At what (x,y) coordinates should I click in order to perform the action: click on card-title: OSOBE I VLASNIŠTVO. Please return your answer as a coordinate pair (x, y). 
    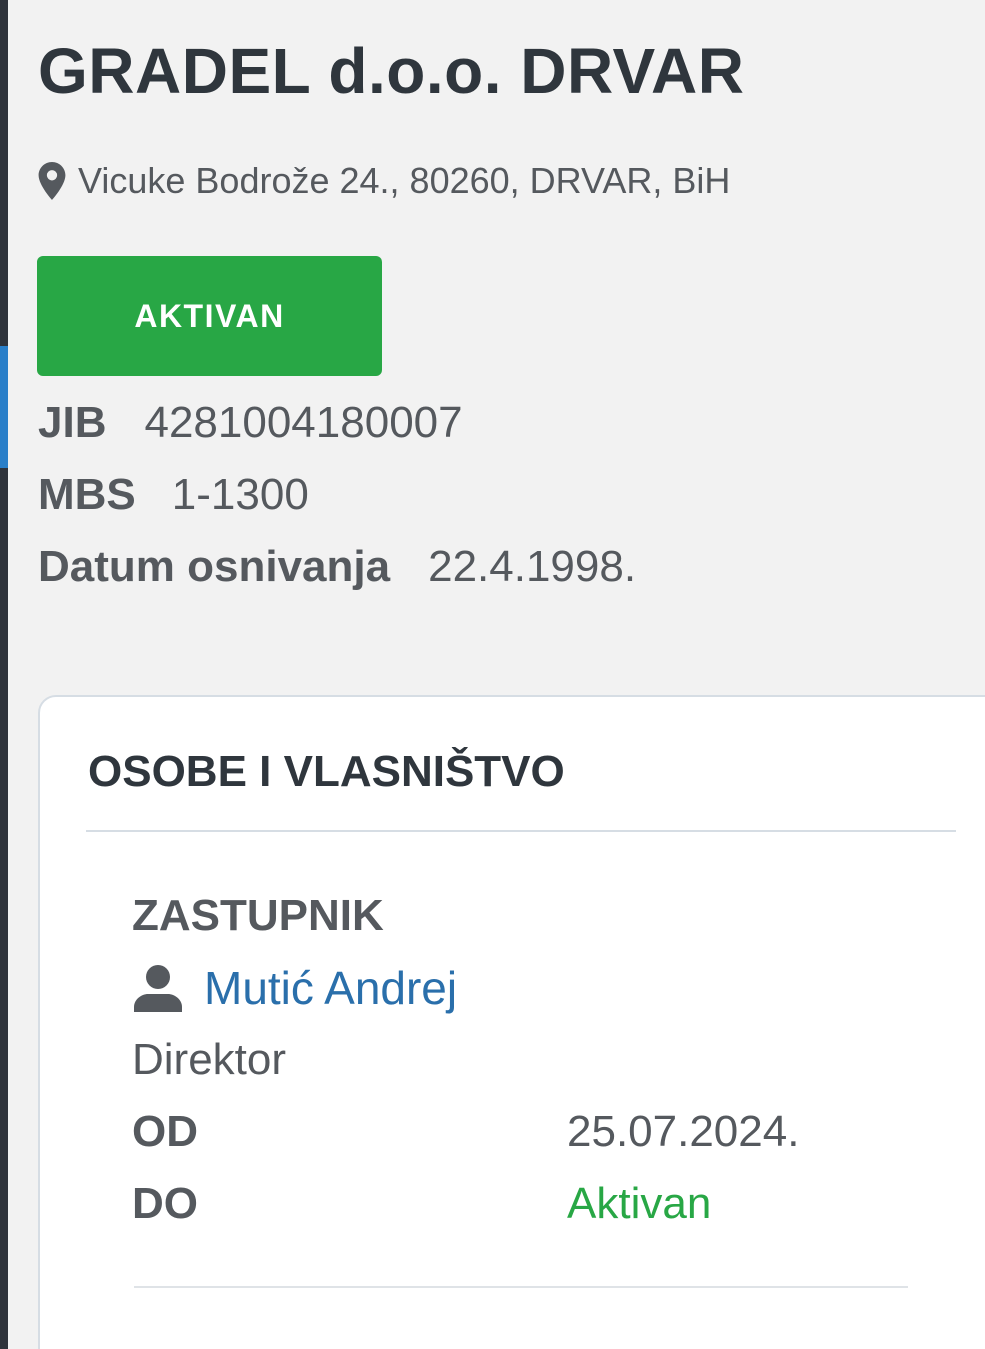
    Looking at the image, I should click on (326, 771).